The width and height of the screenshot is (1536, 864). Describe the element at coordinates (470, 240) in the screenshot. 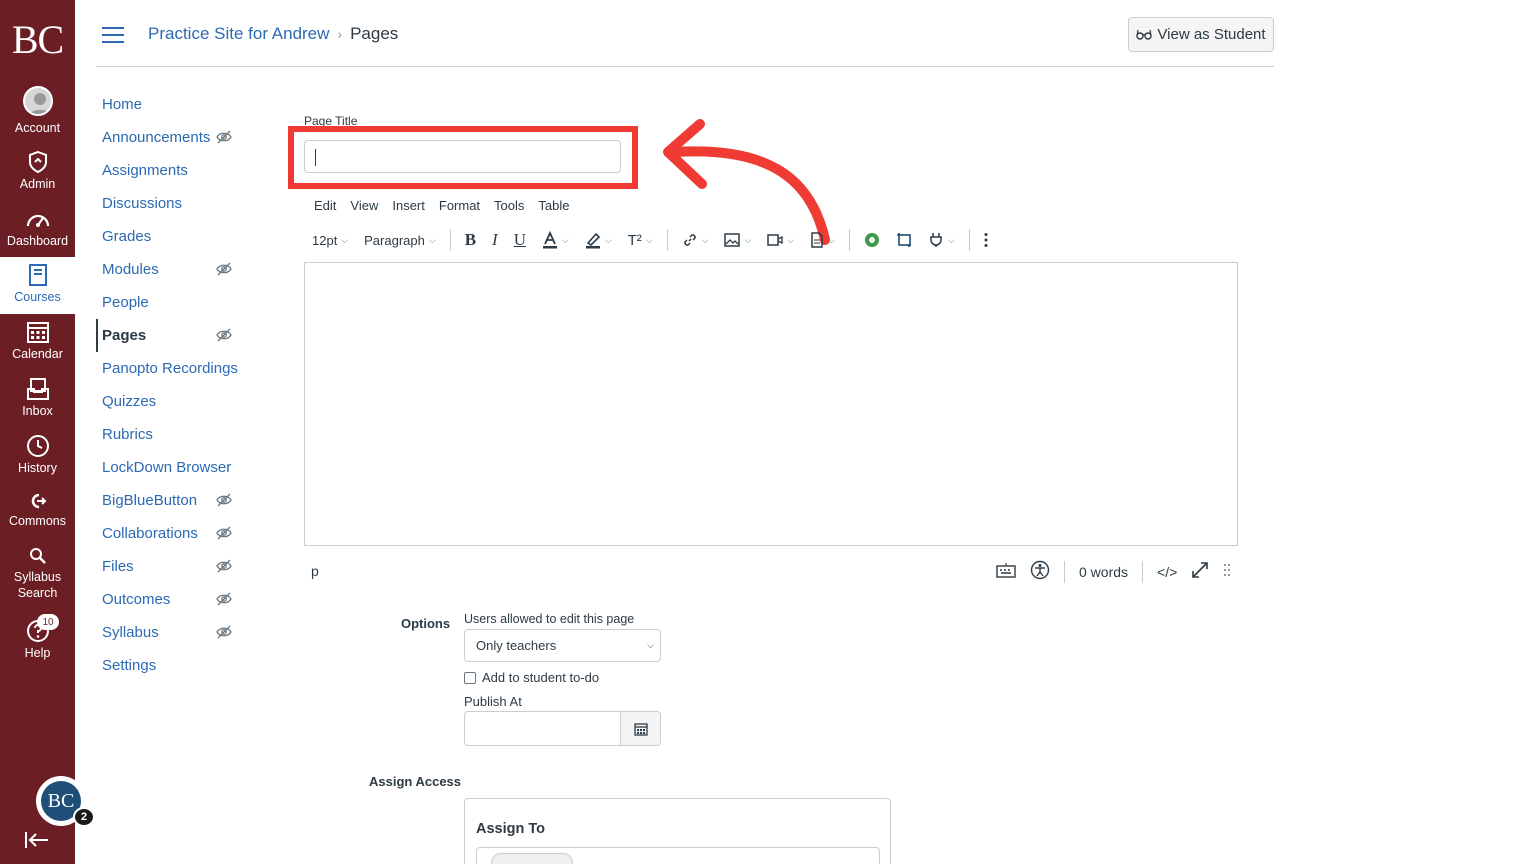

I see `bold-button: B` at that location.